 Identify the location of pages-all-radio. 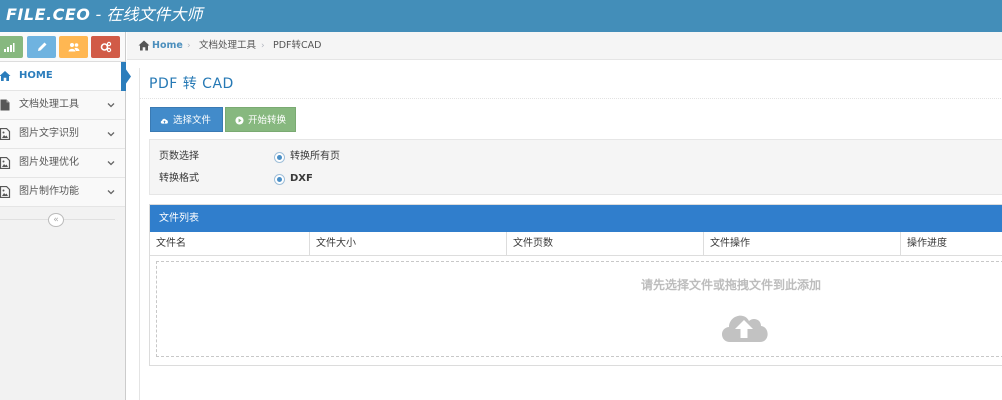
(279, 157).